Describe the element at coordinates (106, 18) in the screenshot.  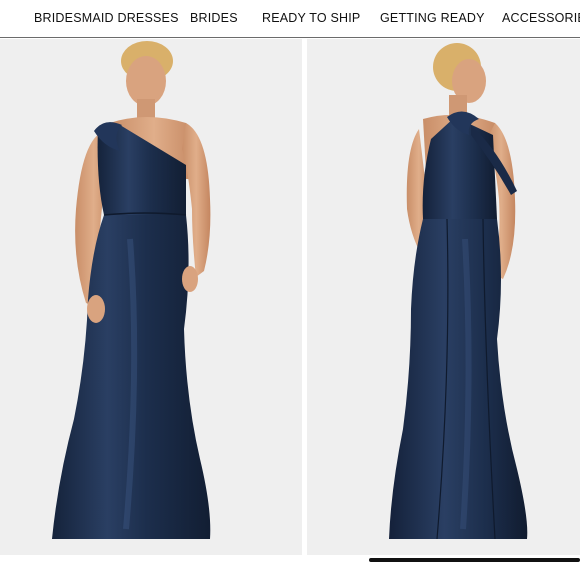
I see `nav-bridesmaid-dresses: BRIDESMAID DRESSES` at that location.